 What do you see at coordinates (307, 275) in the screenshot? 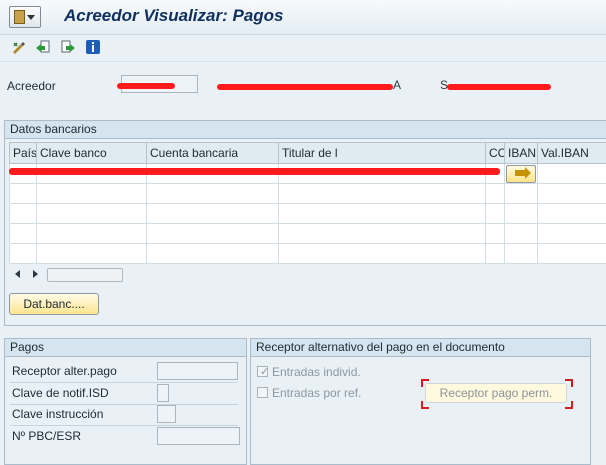
I see `horizontal-scrollbar` at bounding box center [307, 275].